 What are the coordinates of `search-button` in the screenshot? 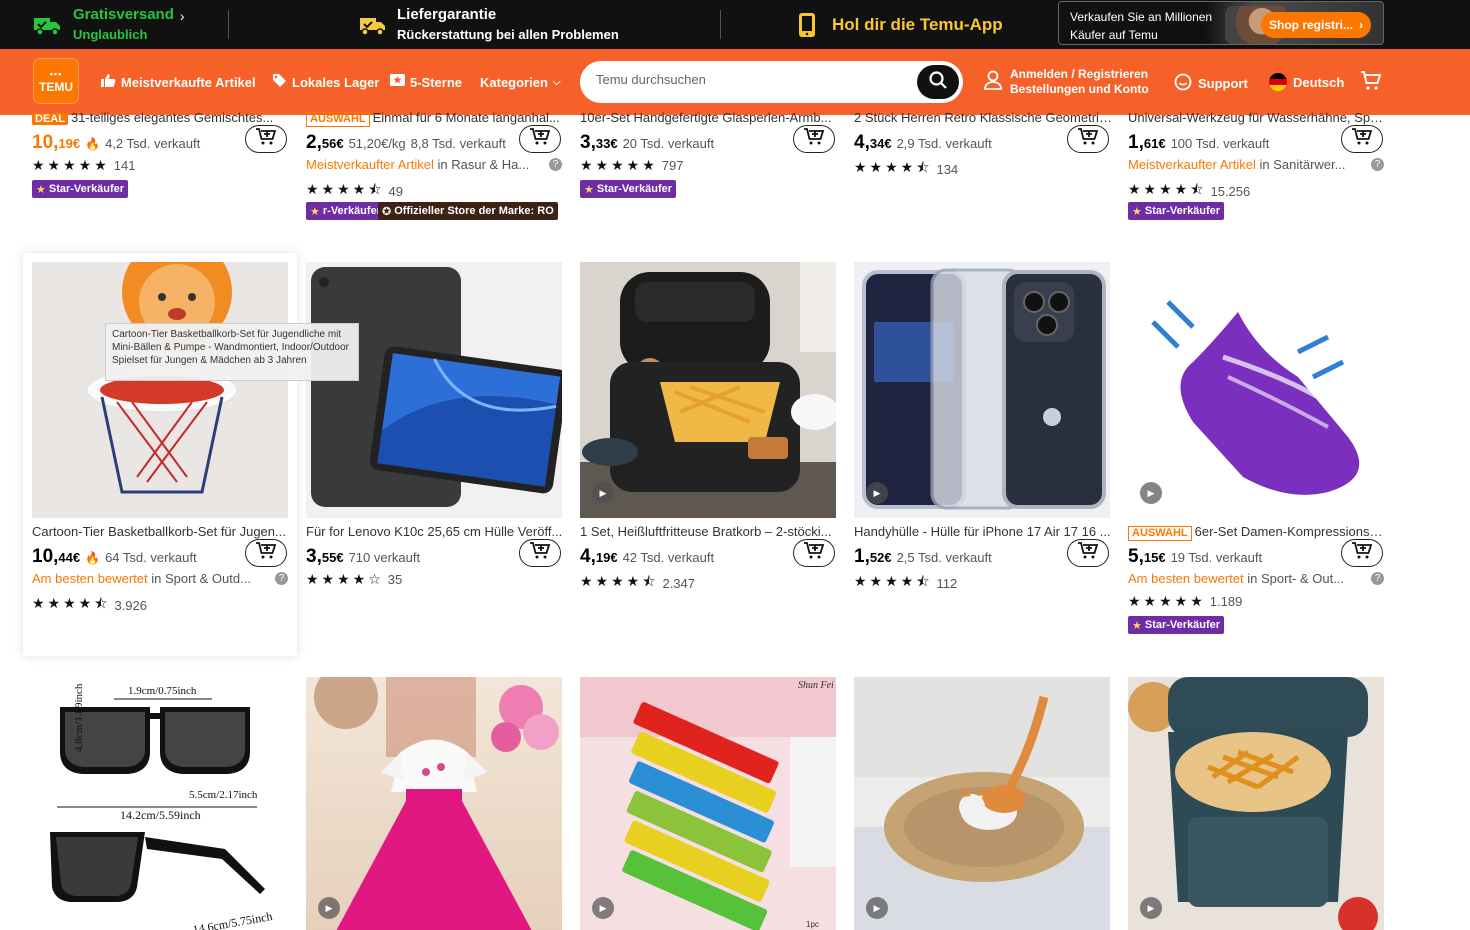 It's located at (938, 82).